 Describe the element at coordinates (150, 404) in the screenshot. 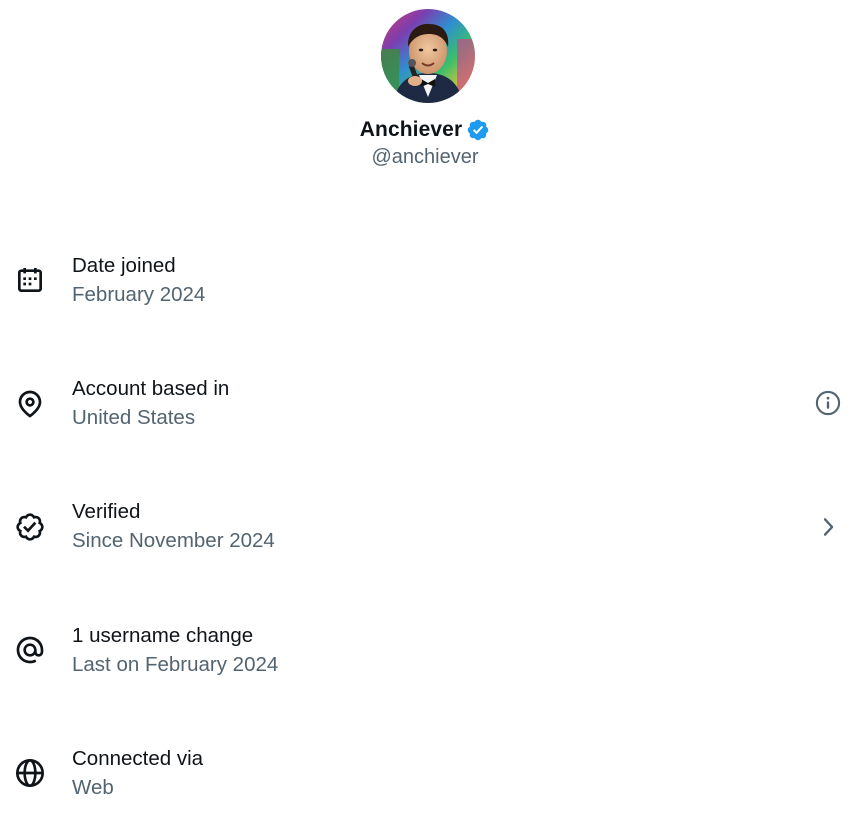

I see `row-text: Account based in United States` at that location.